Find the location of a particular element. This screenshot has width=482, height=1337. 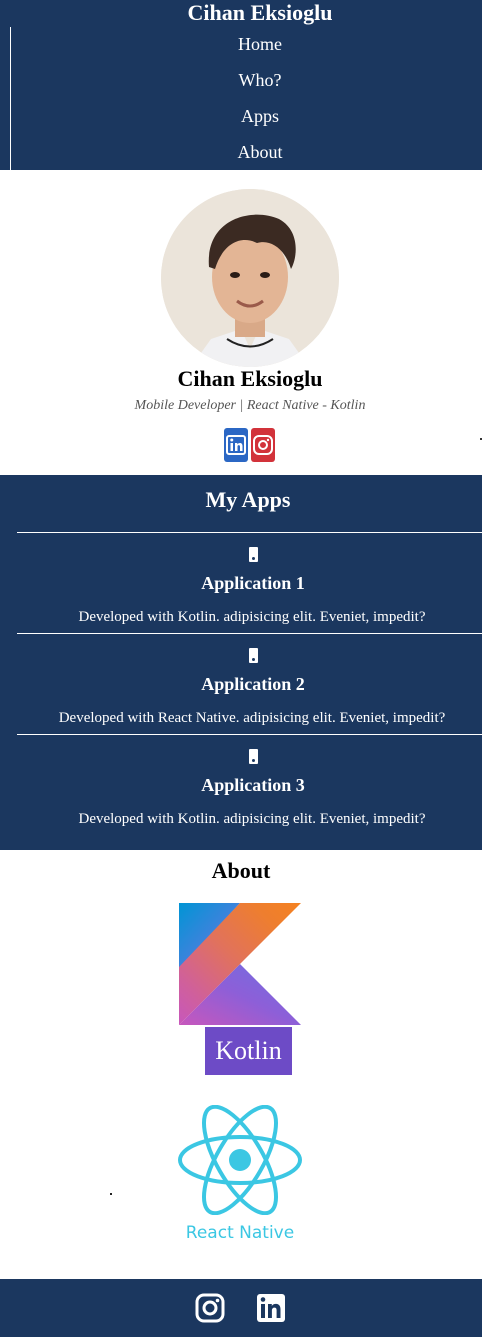

nav-about: About is located at coordinates (241, 153).